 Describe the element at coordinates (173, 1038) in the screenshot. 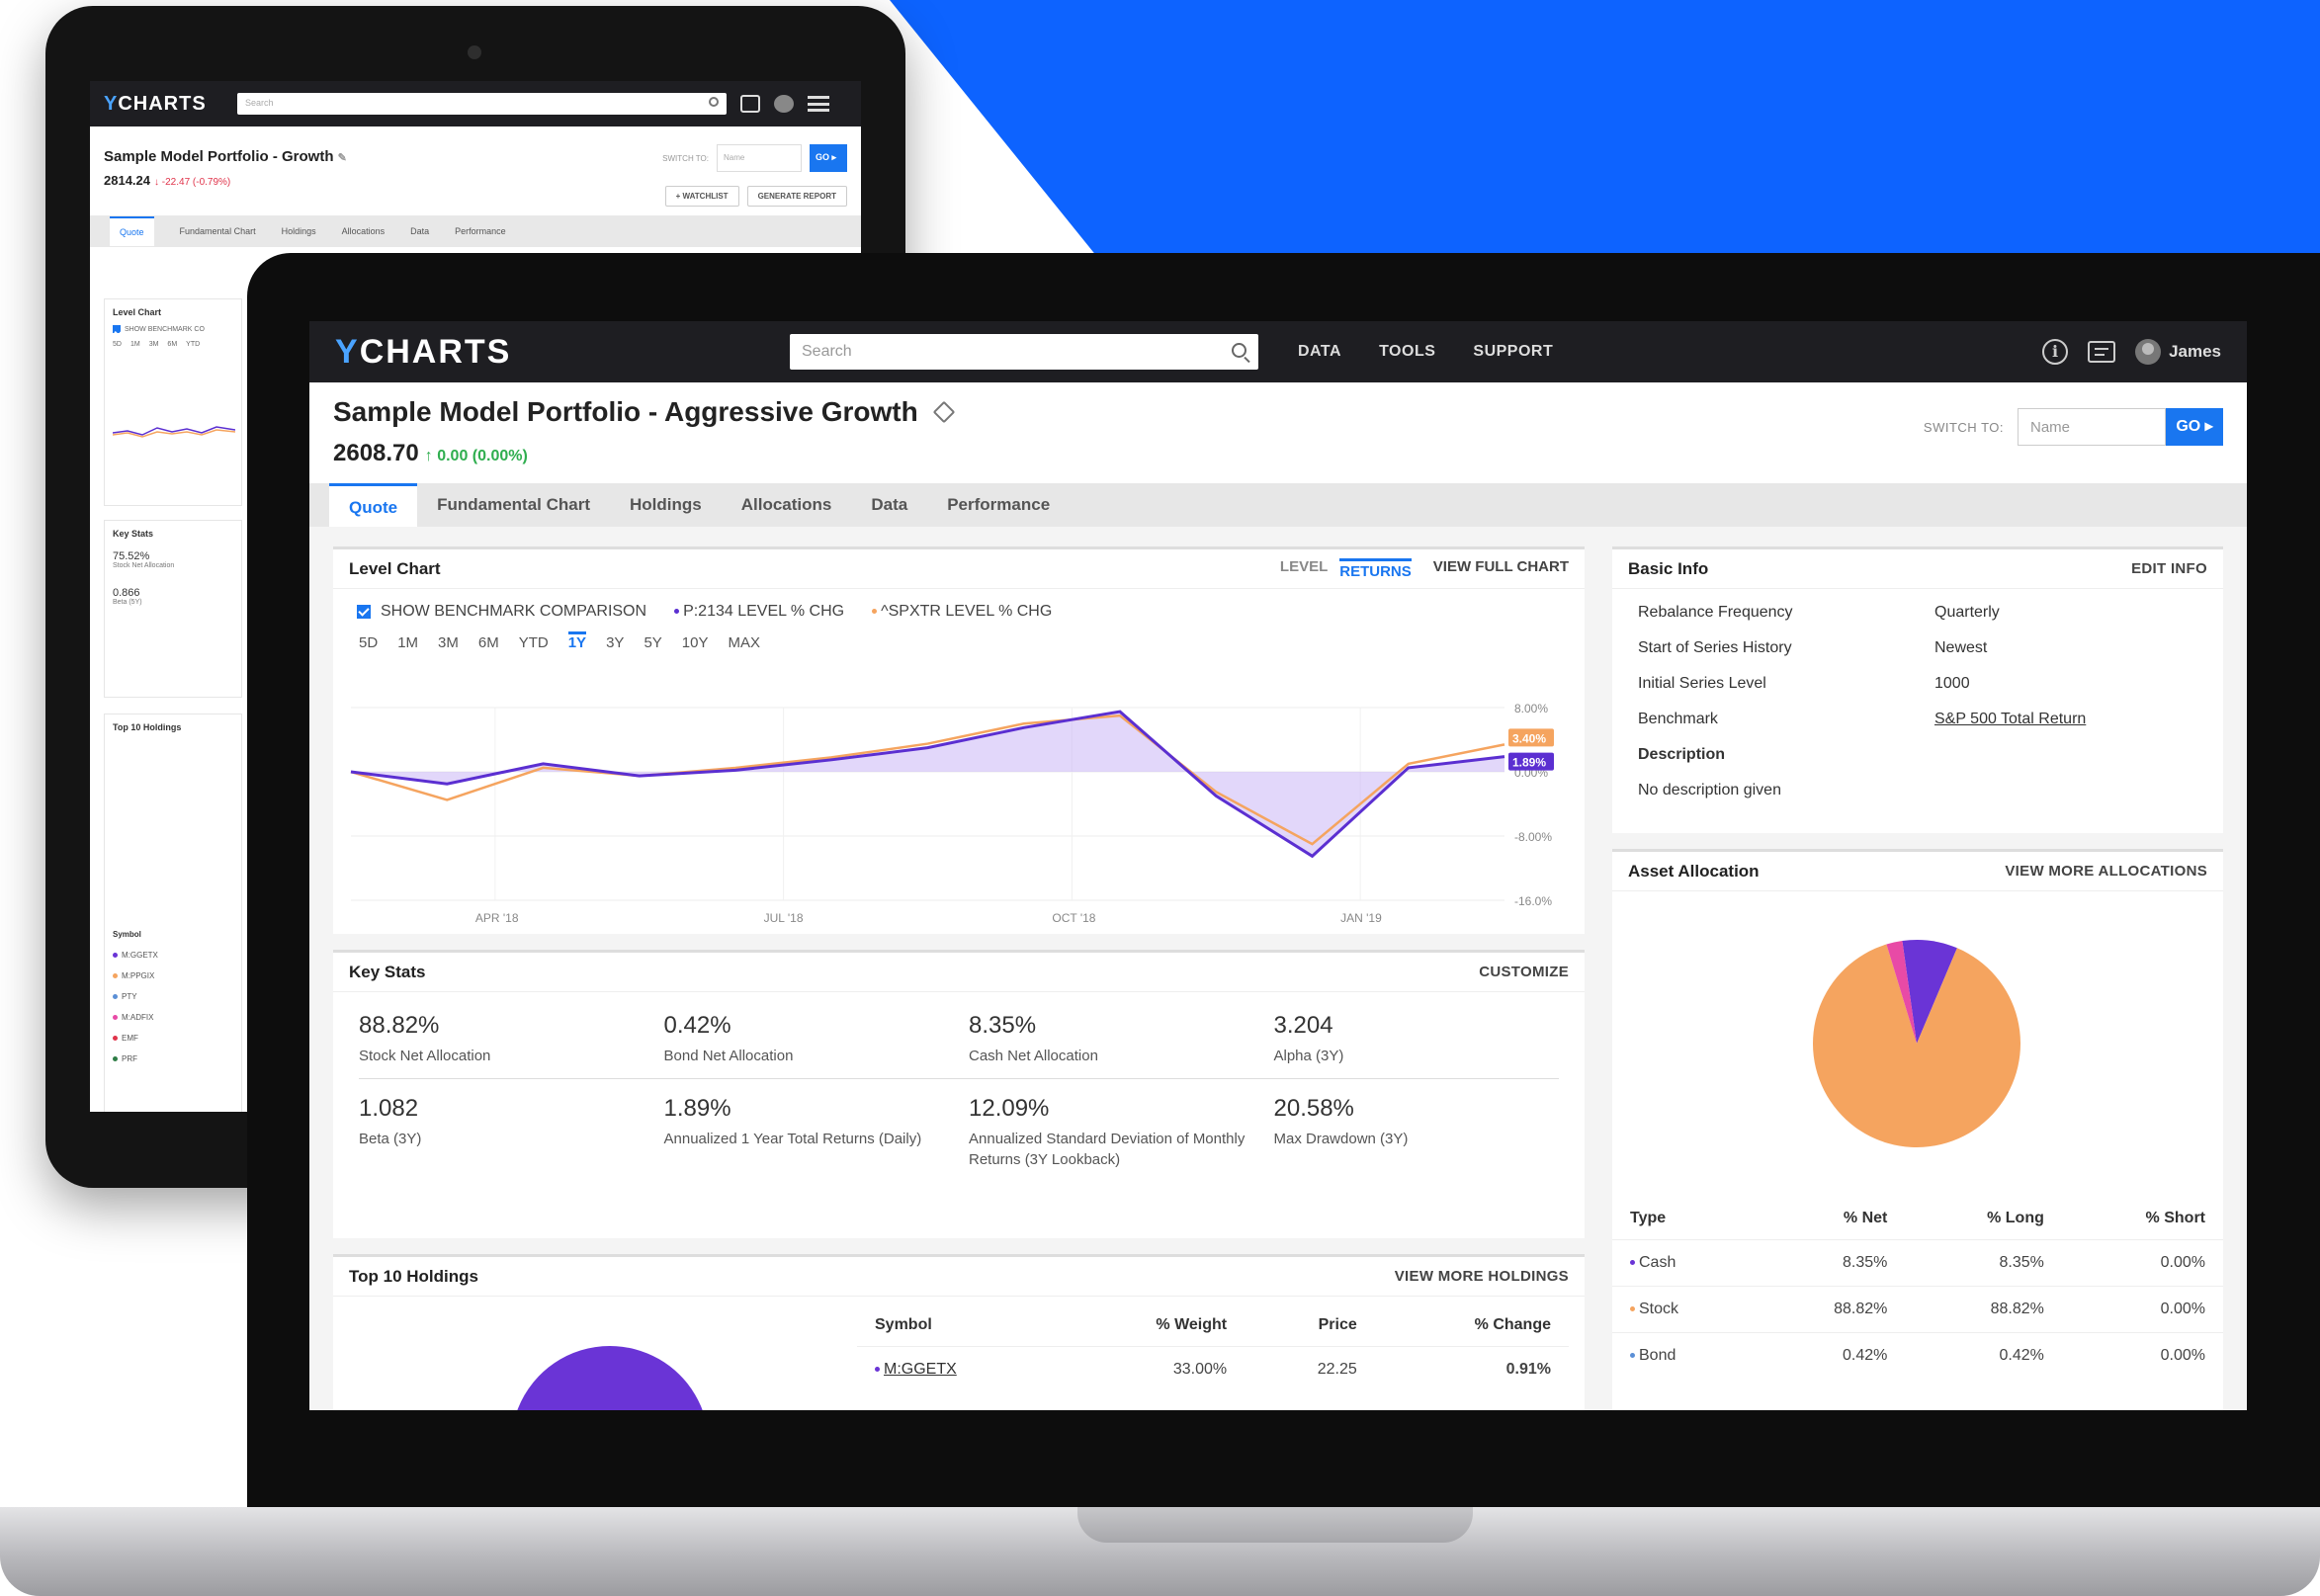

I see `list-item: EMF` at that location.